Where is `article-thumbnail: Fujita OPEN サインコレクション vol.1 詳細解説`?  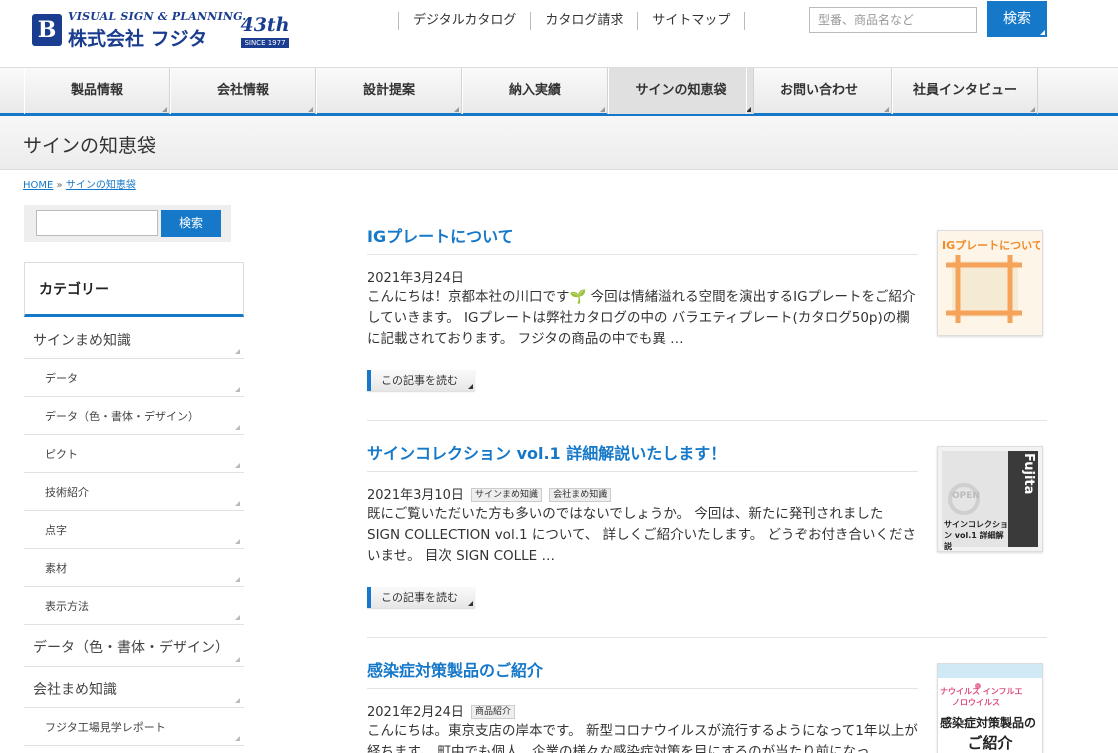 article-thumbnail: Fujita OPEN サインコレクション vol.1 詳細解説 is located at coordinates (990, 499).